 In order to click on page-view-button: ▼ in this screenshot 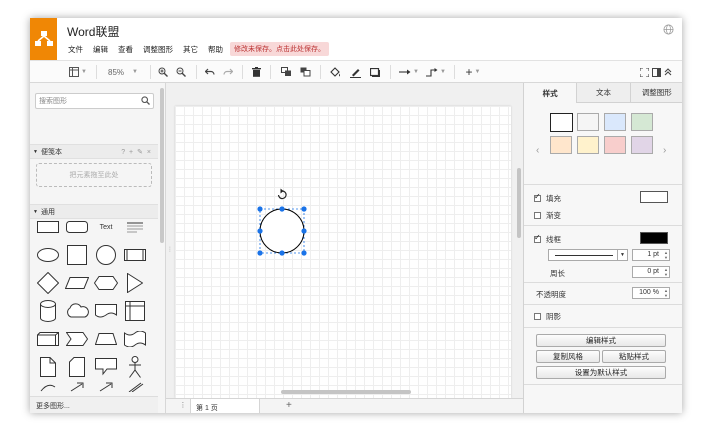, I will do `click(78, 72)`.